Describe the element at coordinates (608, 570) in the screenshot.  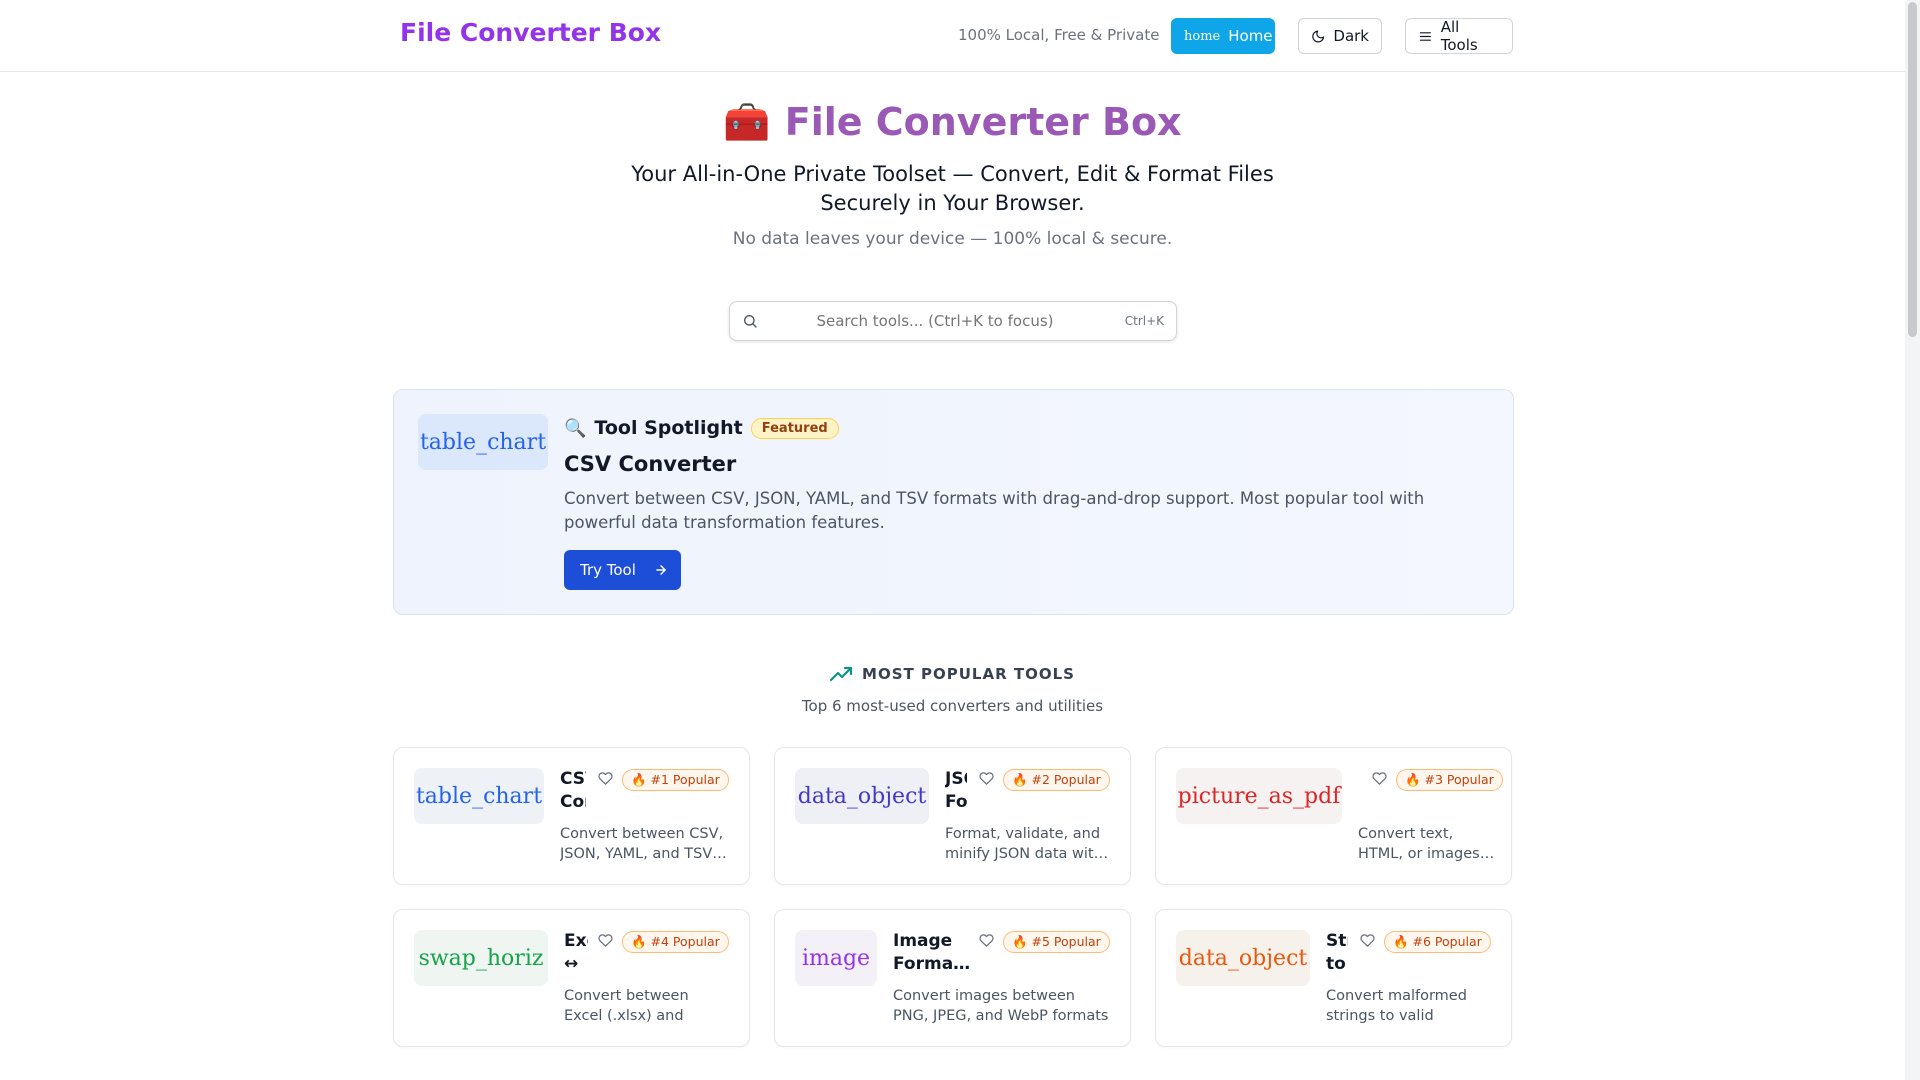
I see `try-tool-label: Try Tool` at that location.